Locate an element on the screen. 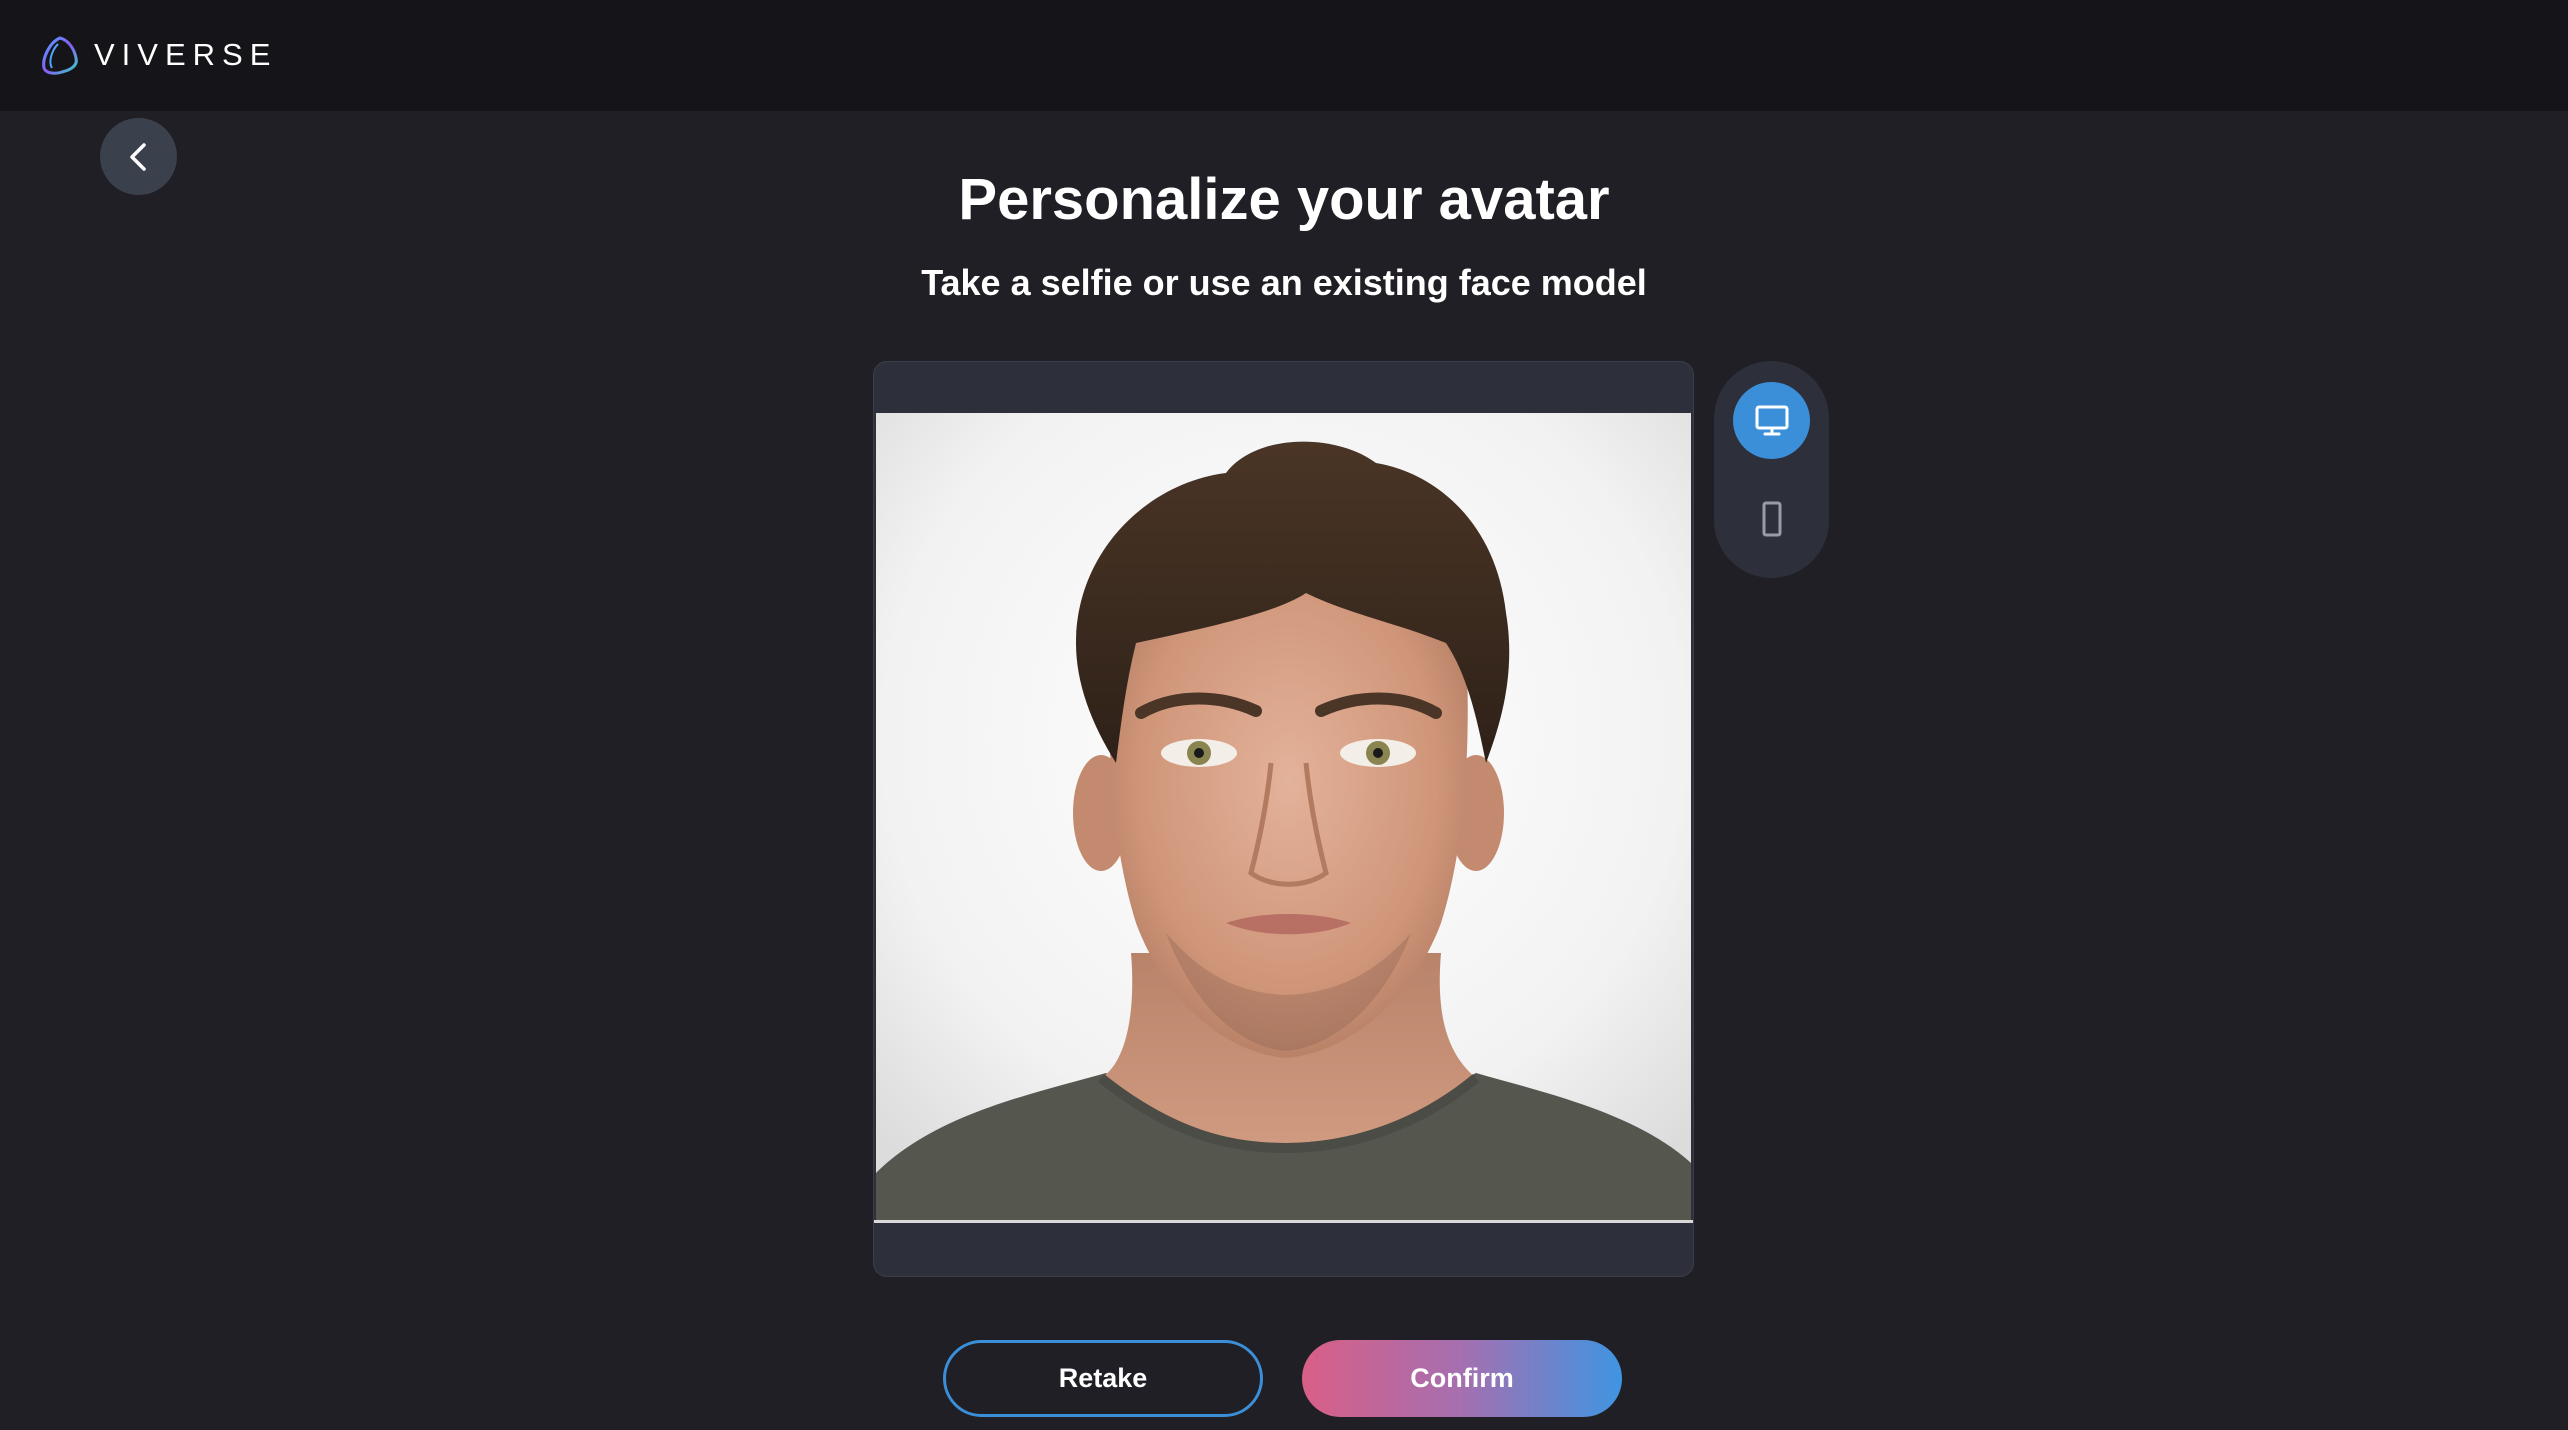  mobile-camera-toggle is located at coordinates (1771, 518).